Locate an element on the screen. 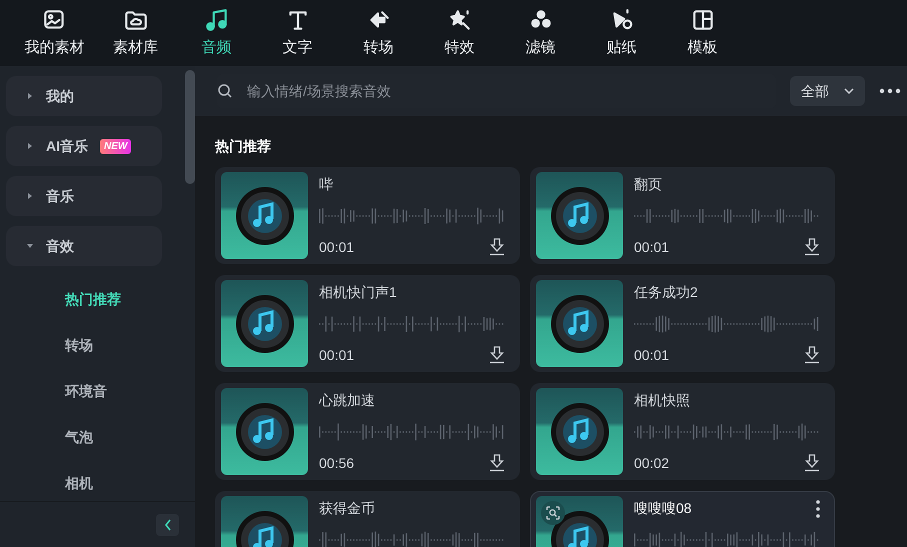 The width and height of the screenshot is (907, 547). toolbar-tab: 特效 is located at coordinates (459, 33).